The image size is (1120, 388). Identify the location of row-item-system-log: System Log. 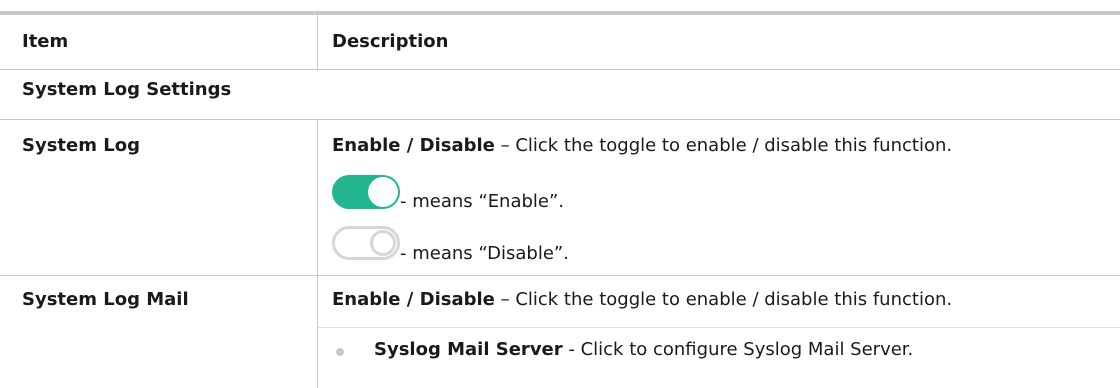
(81, 145).